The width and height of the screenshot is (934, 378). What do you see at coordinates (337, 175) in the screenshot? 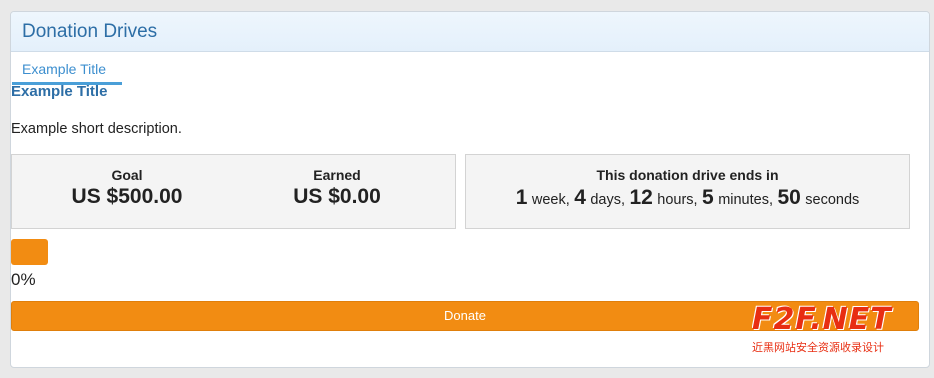
I see `earned-label: Earned` at bounding box center [337, 175].